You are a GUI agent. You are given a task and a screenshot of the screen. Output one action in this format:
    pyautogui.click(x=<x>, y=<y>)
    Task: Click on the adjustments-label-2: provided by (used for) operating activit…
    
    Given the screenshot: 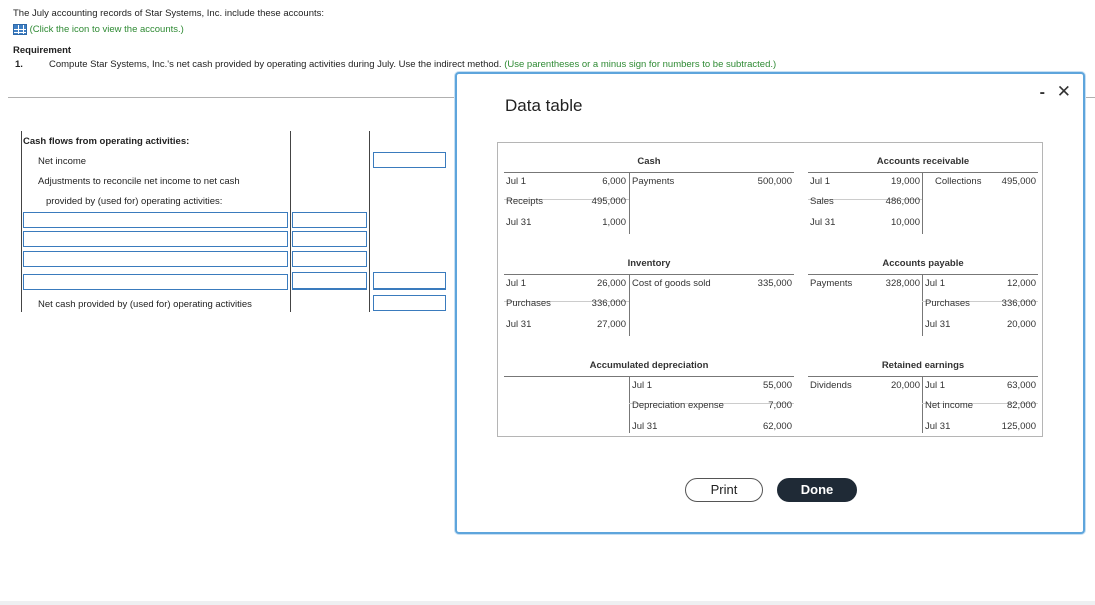 What is the action you would take?
    pyautogui.click(x=134, y=201)
    